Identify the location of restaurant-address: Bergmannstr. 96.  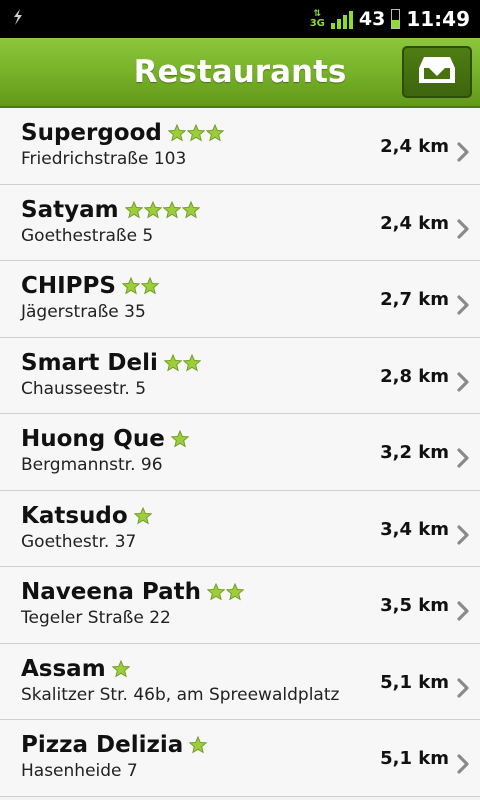
(92, 465).